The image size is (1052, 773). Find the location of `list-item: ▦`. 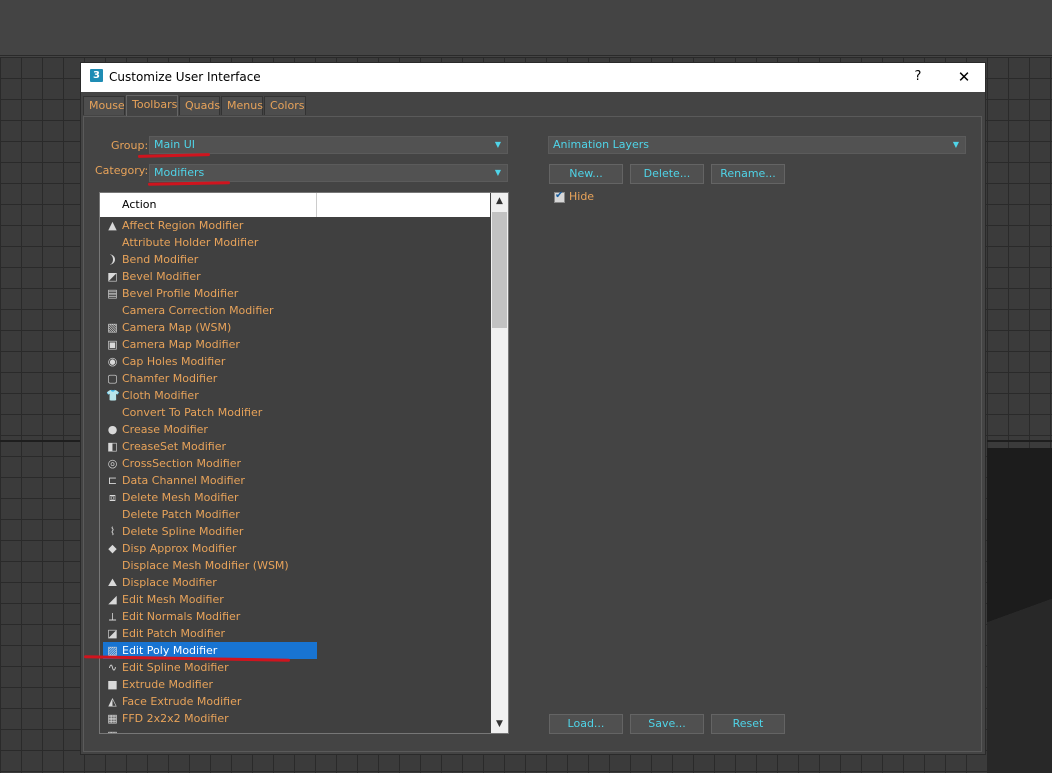

list-item: ▦ is located at coordinates (295, 730).